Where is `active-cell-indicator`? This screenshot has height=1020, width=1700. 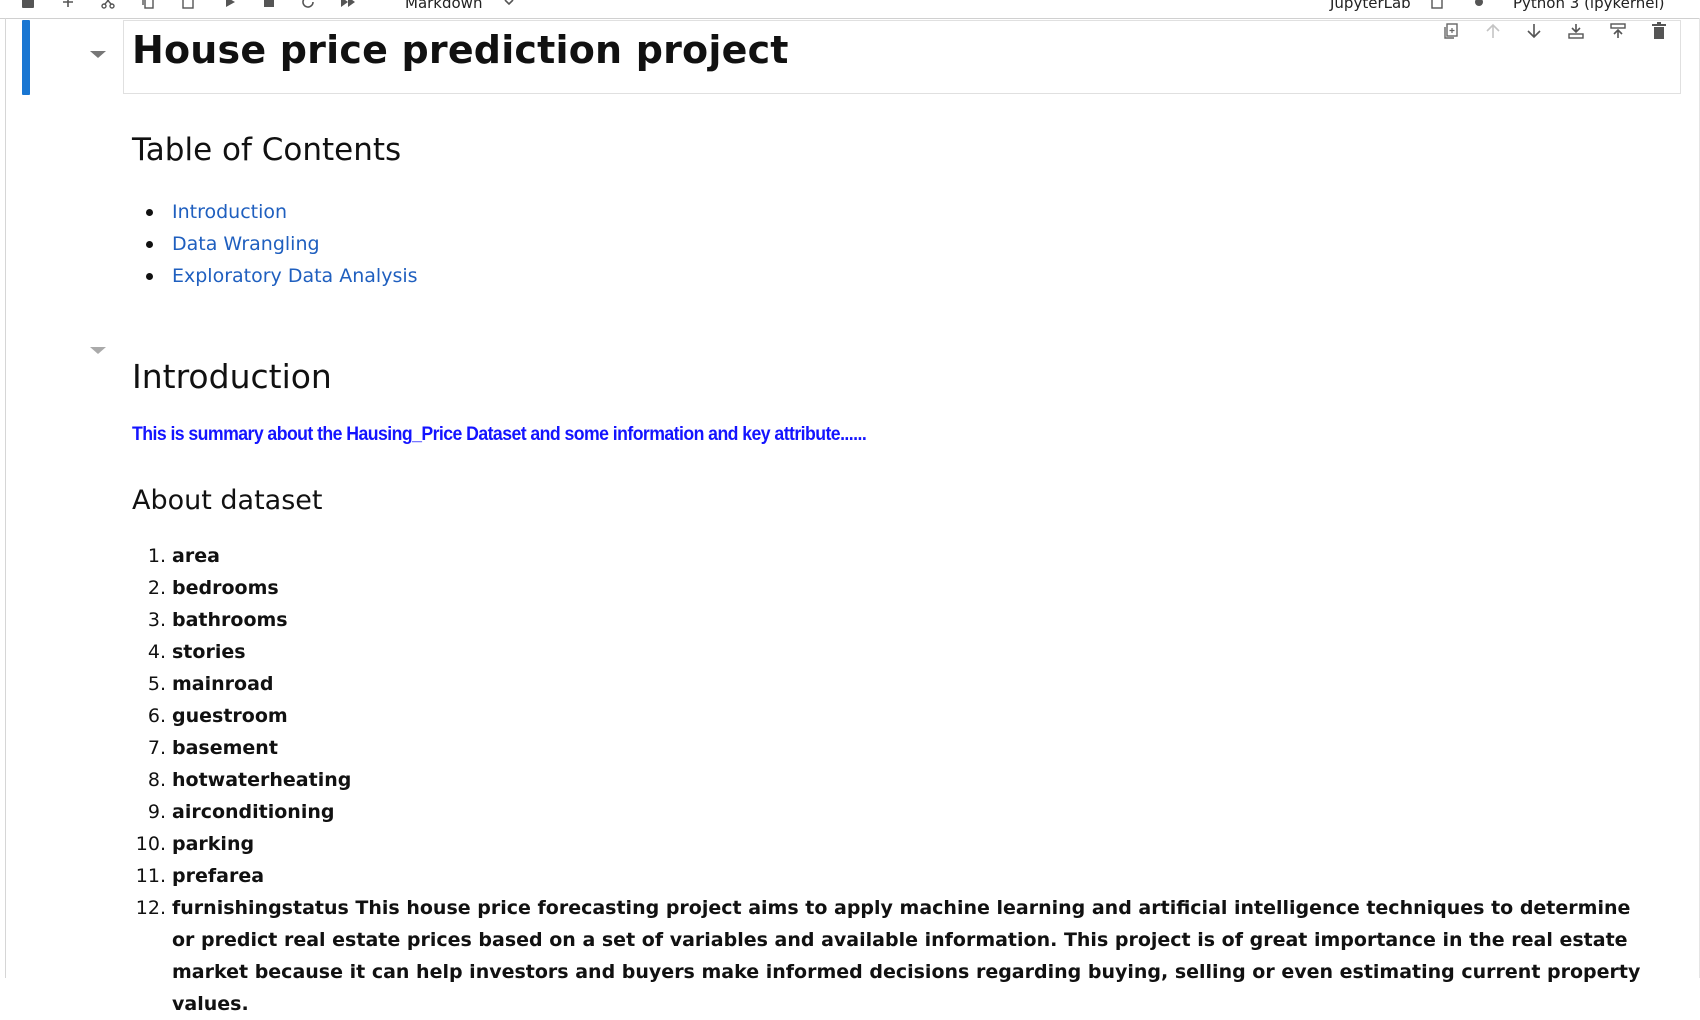
active-cell-indicator is located at coordinates (26, 57).